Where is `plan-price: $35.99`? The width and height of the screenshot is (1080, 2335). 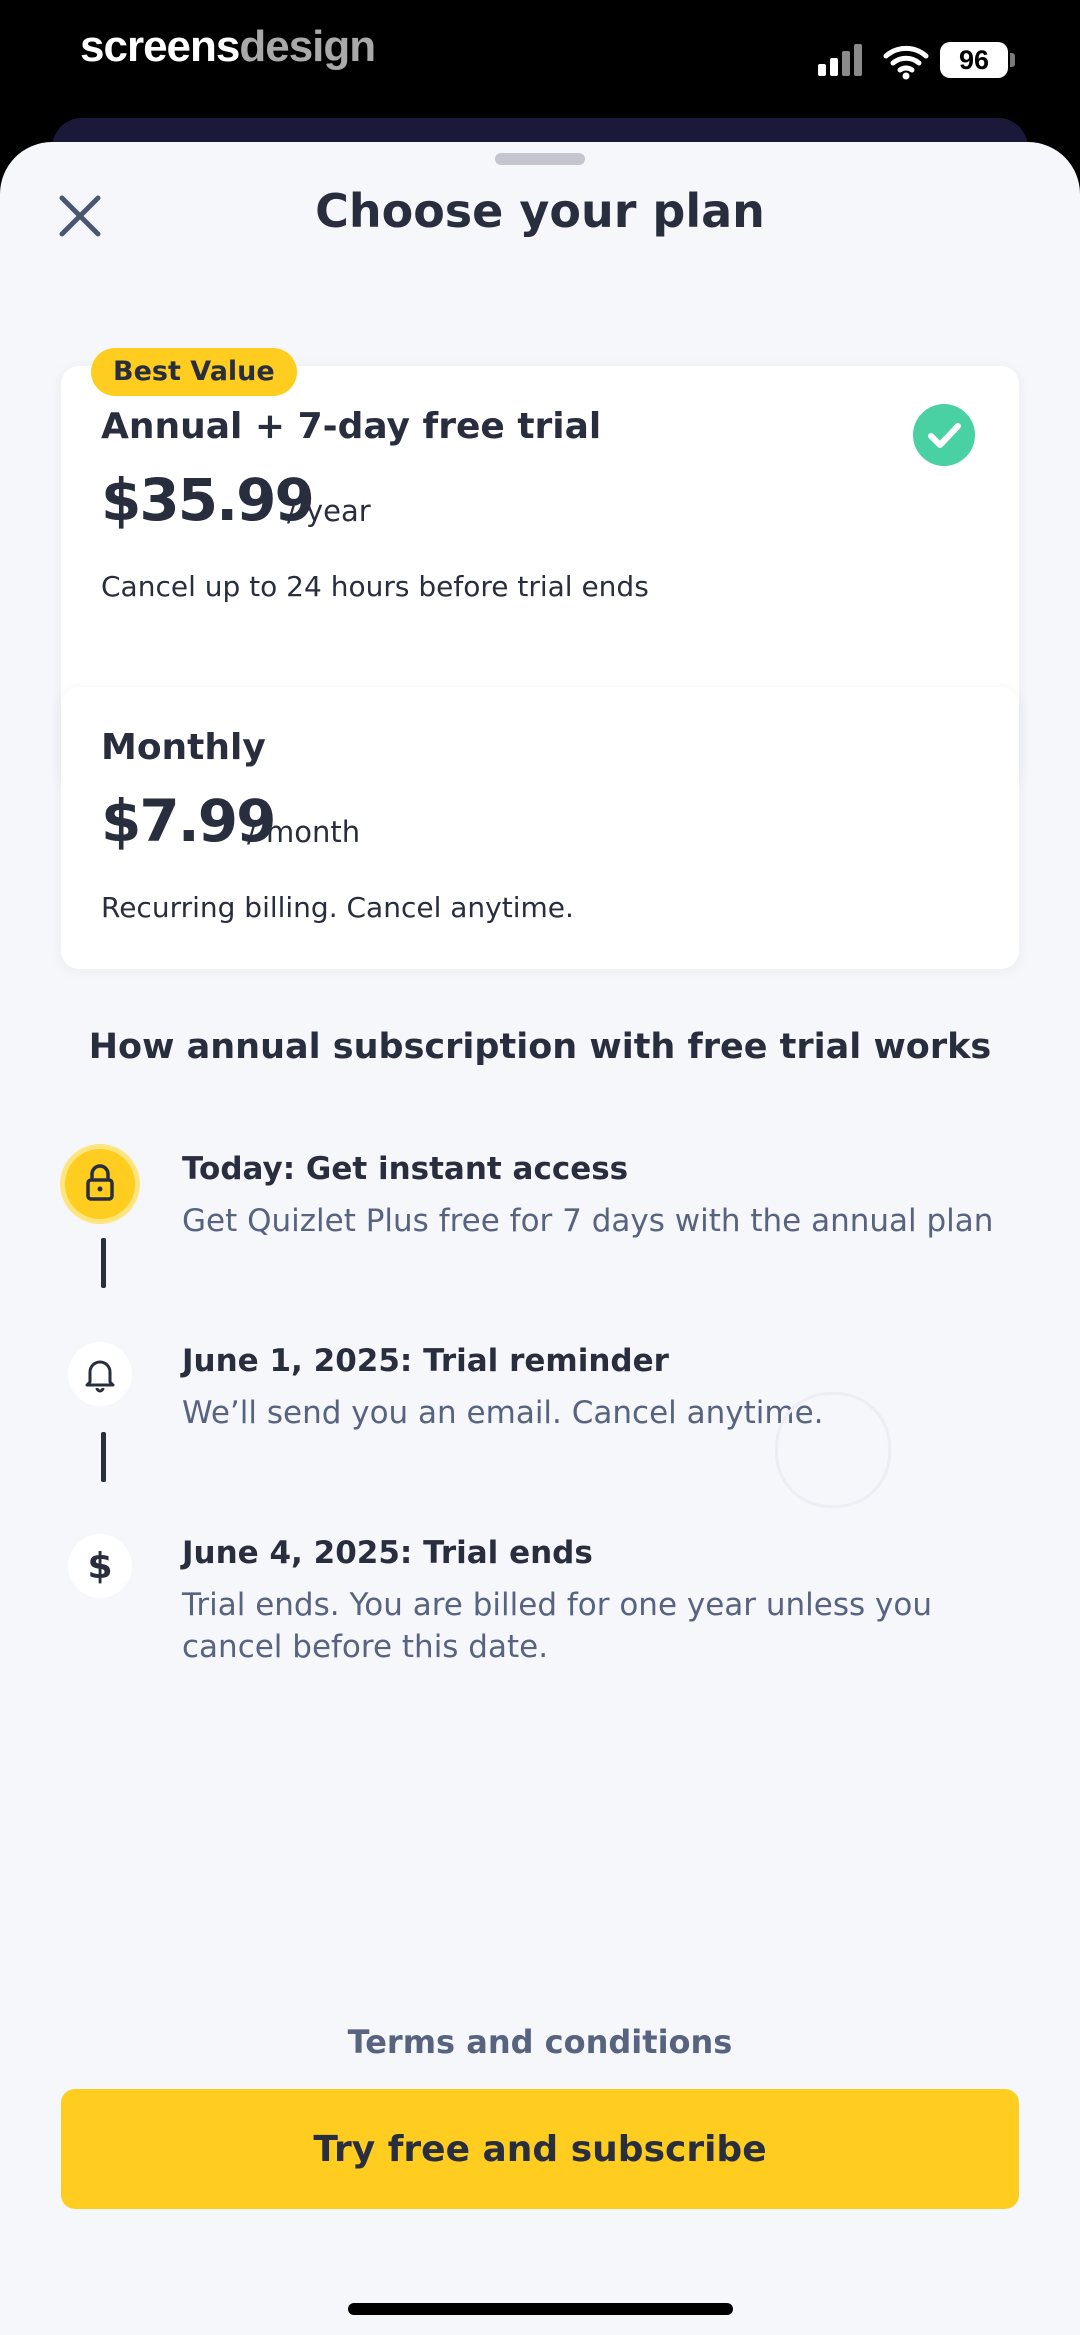
plan-price: $35.99 is located at coordinates (208, 500).